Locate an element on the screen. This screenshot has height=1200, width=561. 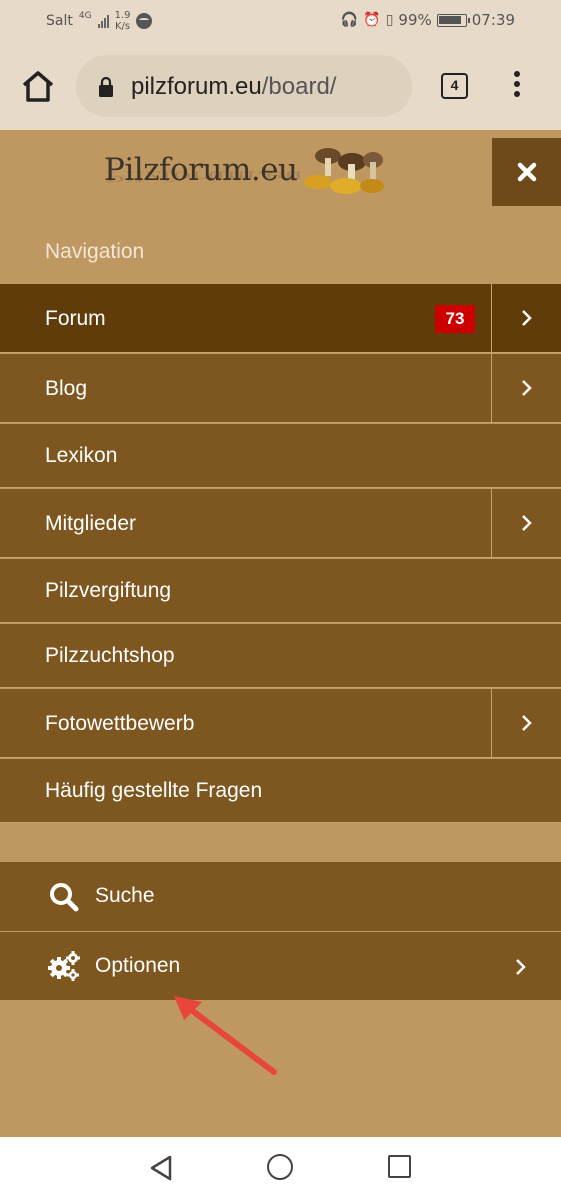
network-speed: 1.9 K/s is located at coordinates (122, 21).